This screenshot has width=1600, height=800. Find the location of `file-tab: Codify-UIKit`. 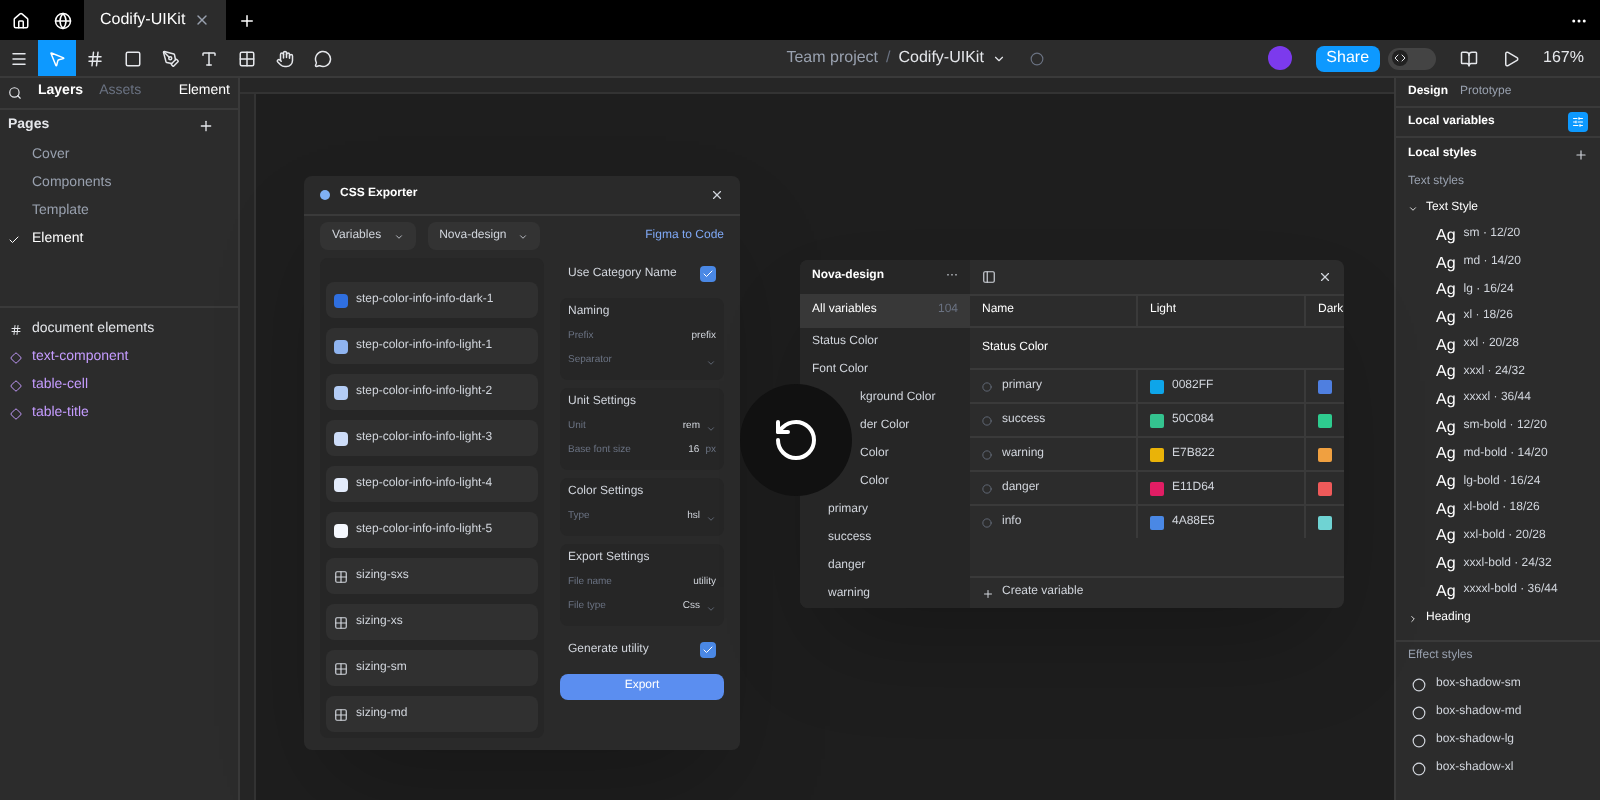

file-tab: Codify-UIKit is located at coordinates (155, 20).